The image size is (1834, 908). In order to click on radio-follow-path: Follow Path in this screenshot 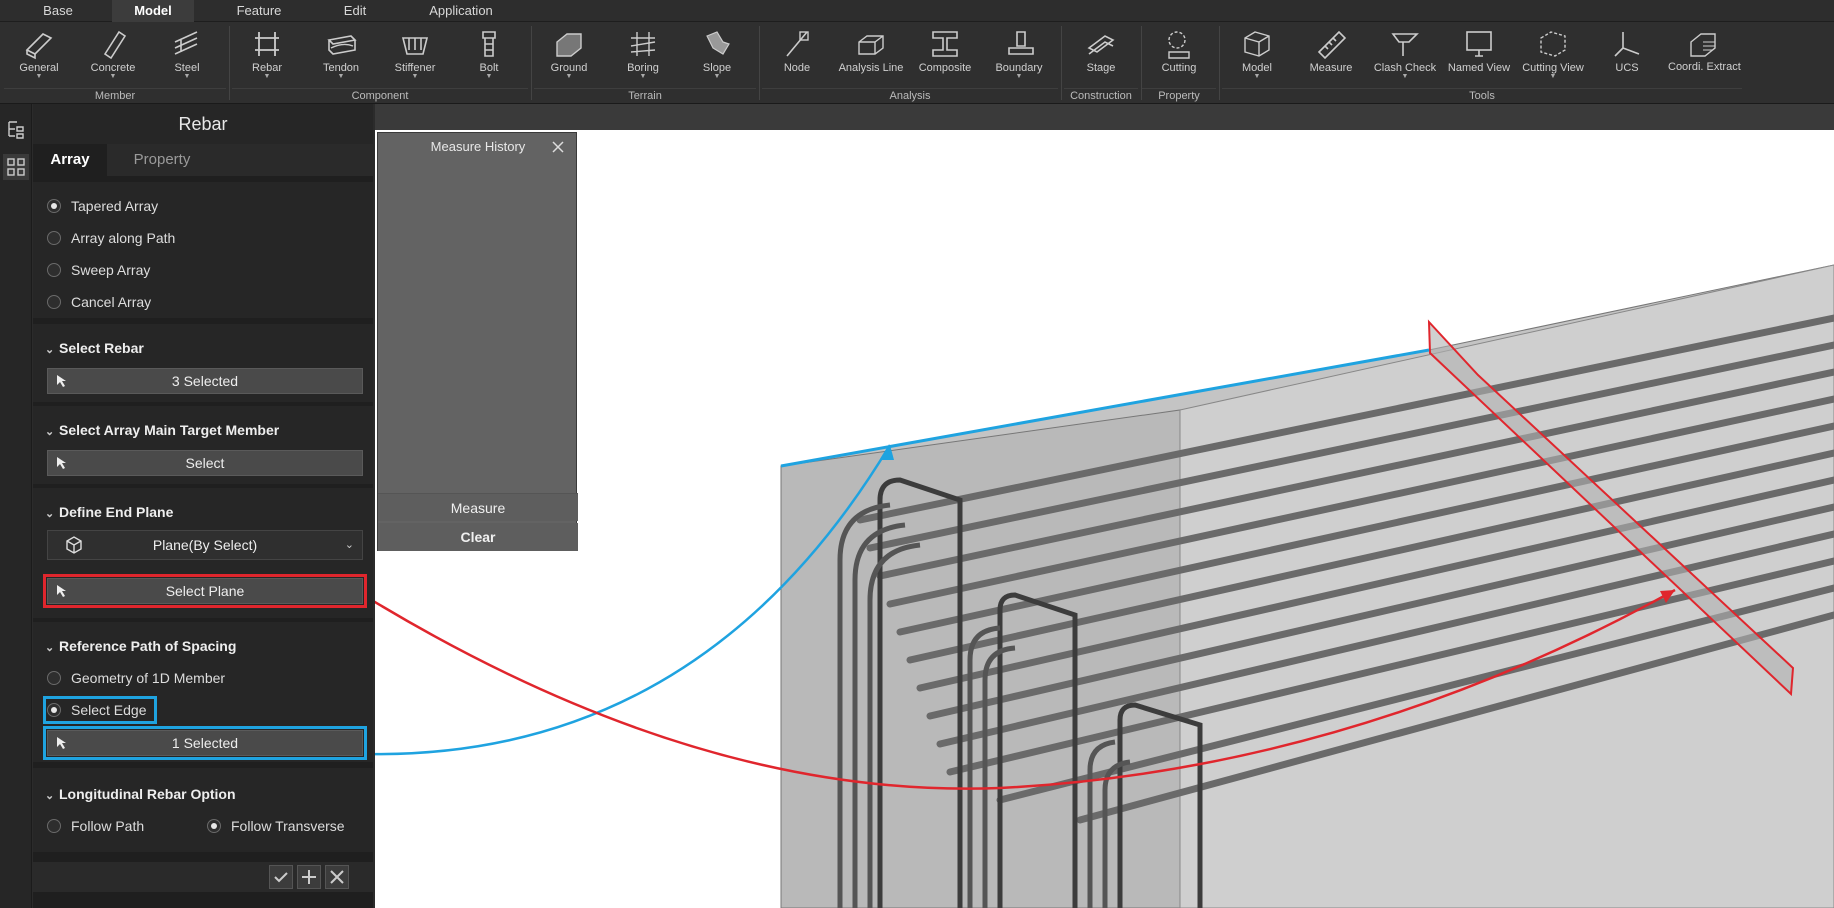, I will do `click(95, 826)`.